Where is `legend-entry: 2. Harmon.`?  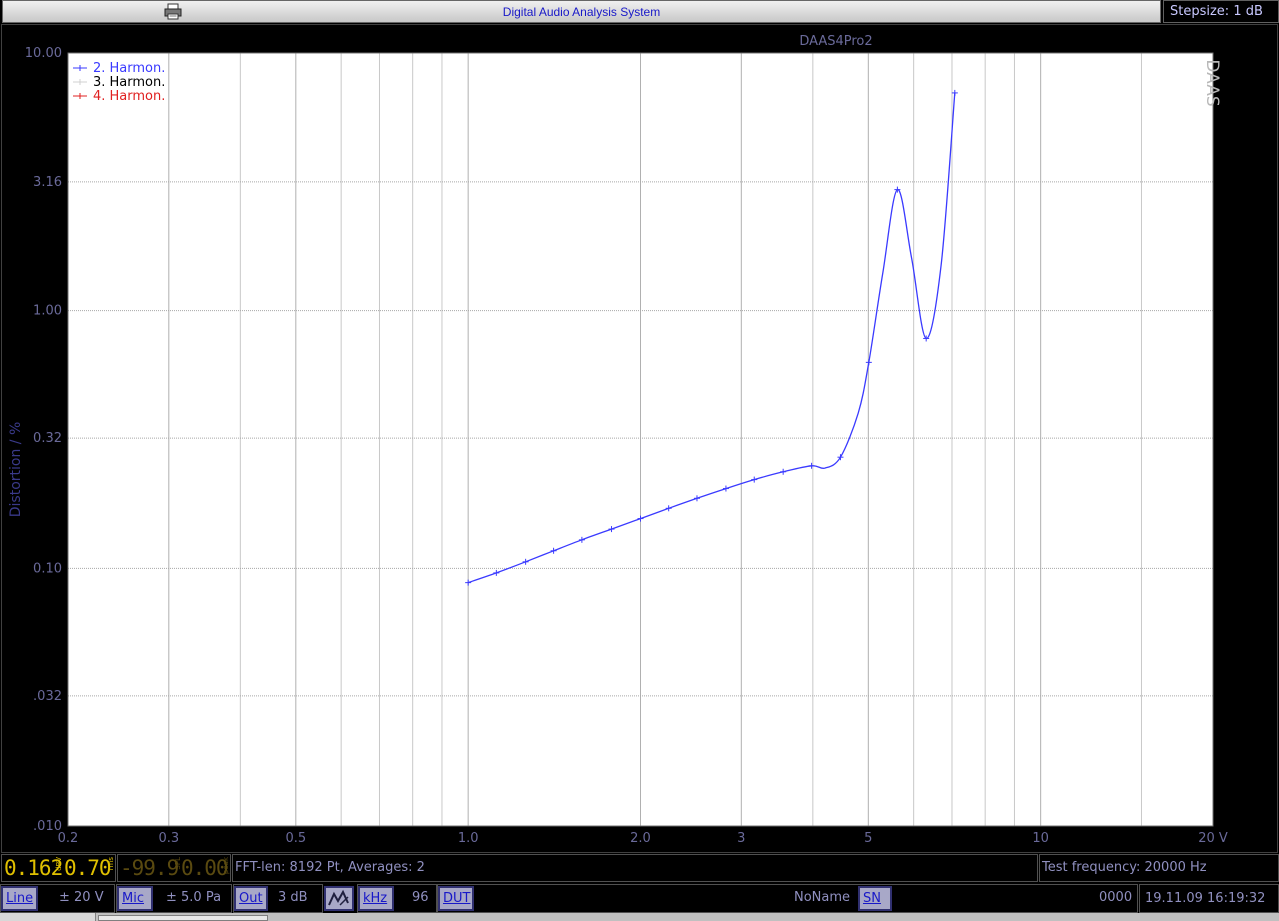
legend-entry: 2. Harmon. is located at coordinates (129, 68).